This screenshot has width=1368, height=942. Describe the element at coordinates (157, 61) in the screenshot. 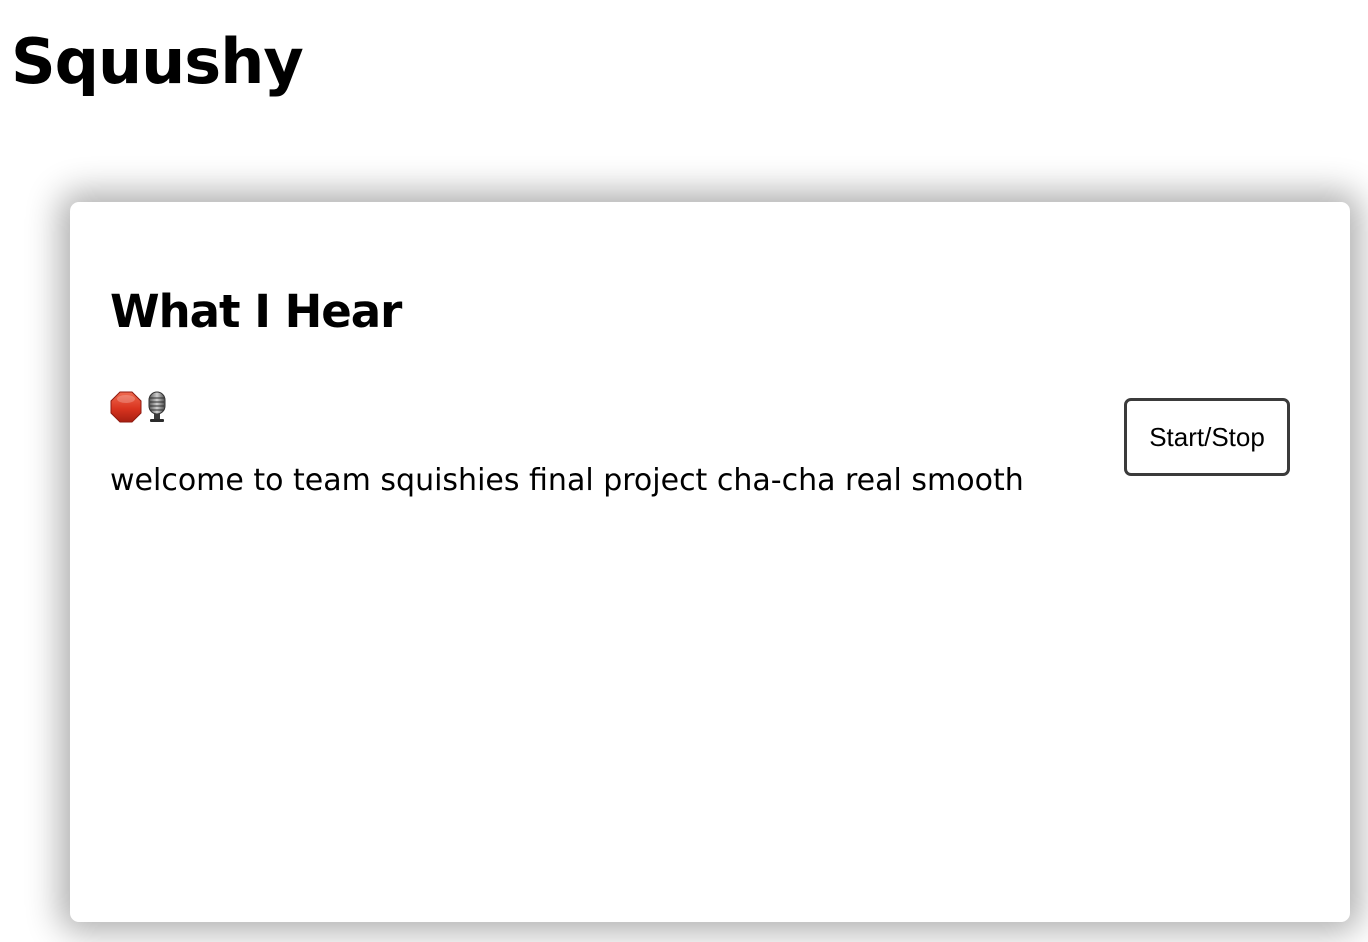

I see `app-title: Squushy` at that location.